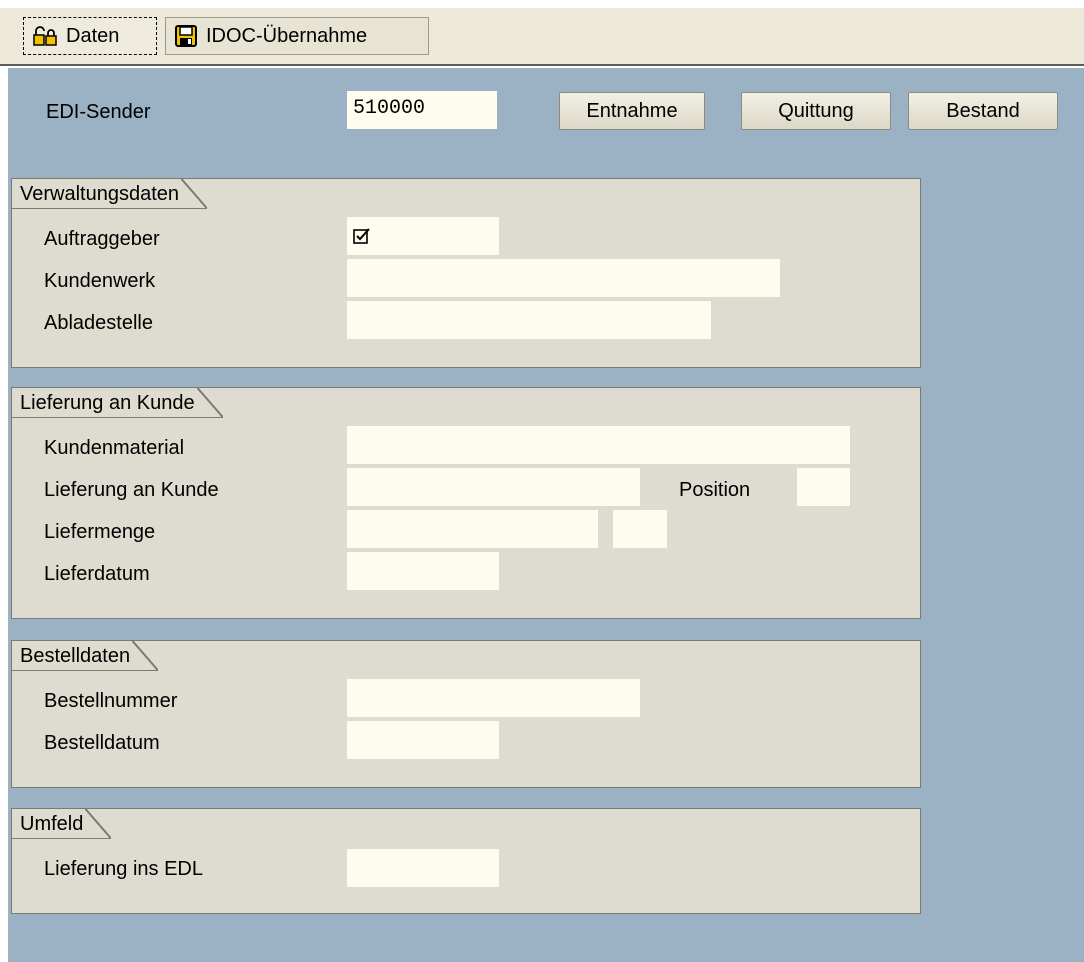 This screenshot has height=962, width=1084. I want to click on lieferdatum-input, so click(423, 571).